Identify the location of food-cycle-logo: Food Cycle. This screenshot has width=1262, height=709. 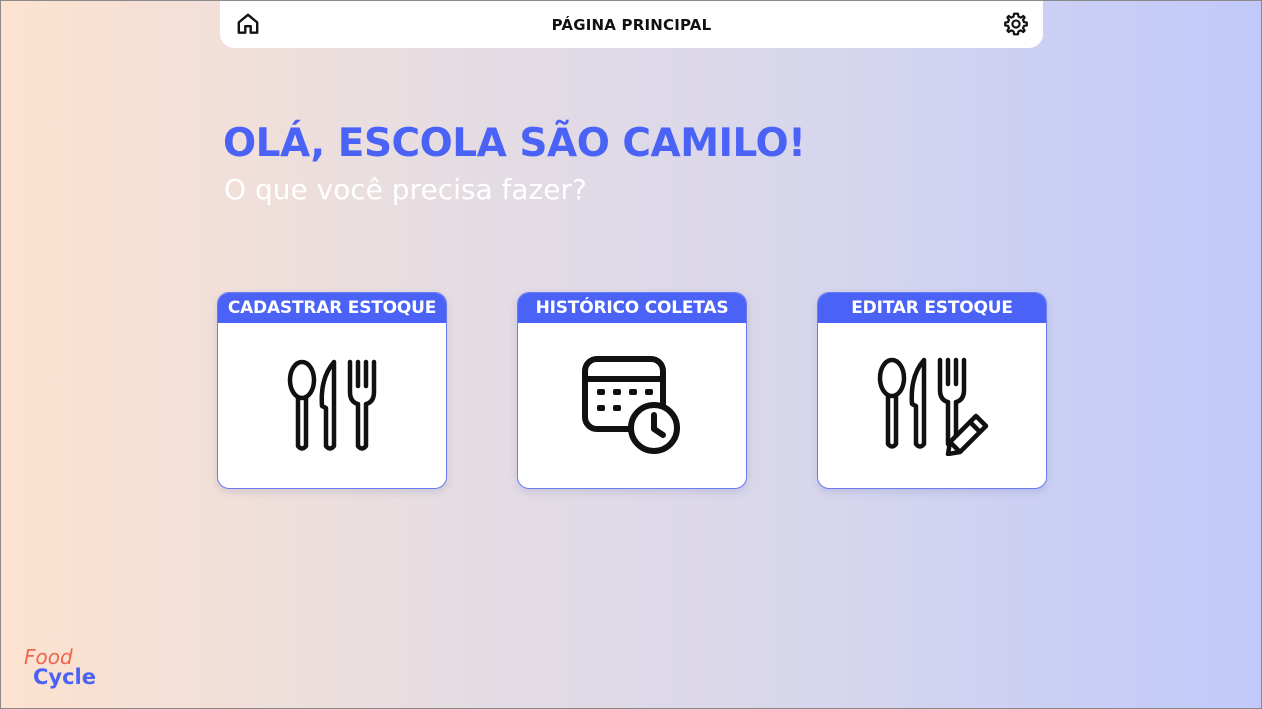
(60, 667).